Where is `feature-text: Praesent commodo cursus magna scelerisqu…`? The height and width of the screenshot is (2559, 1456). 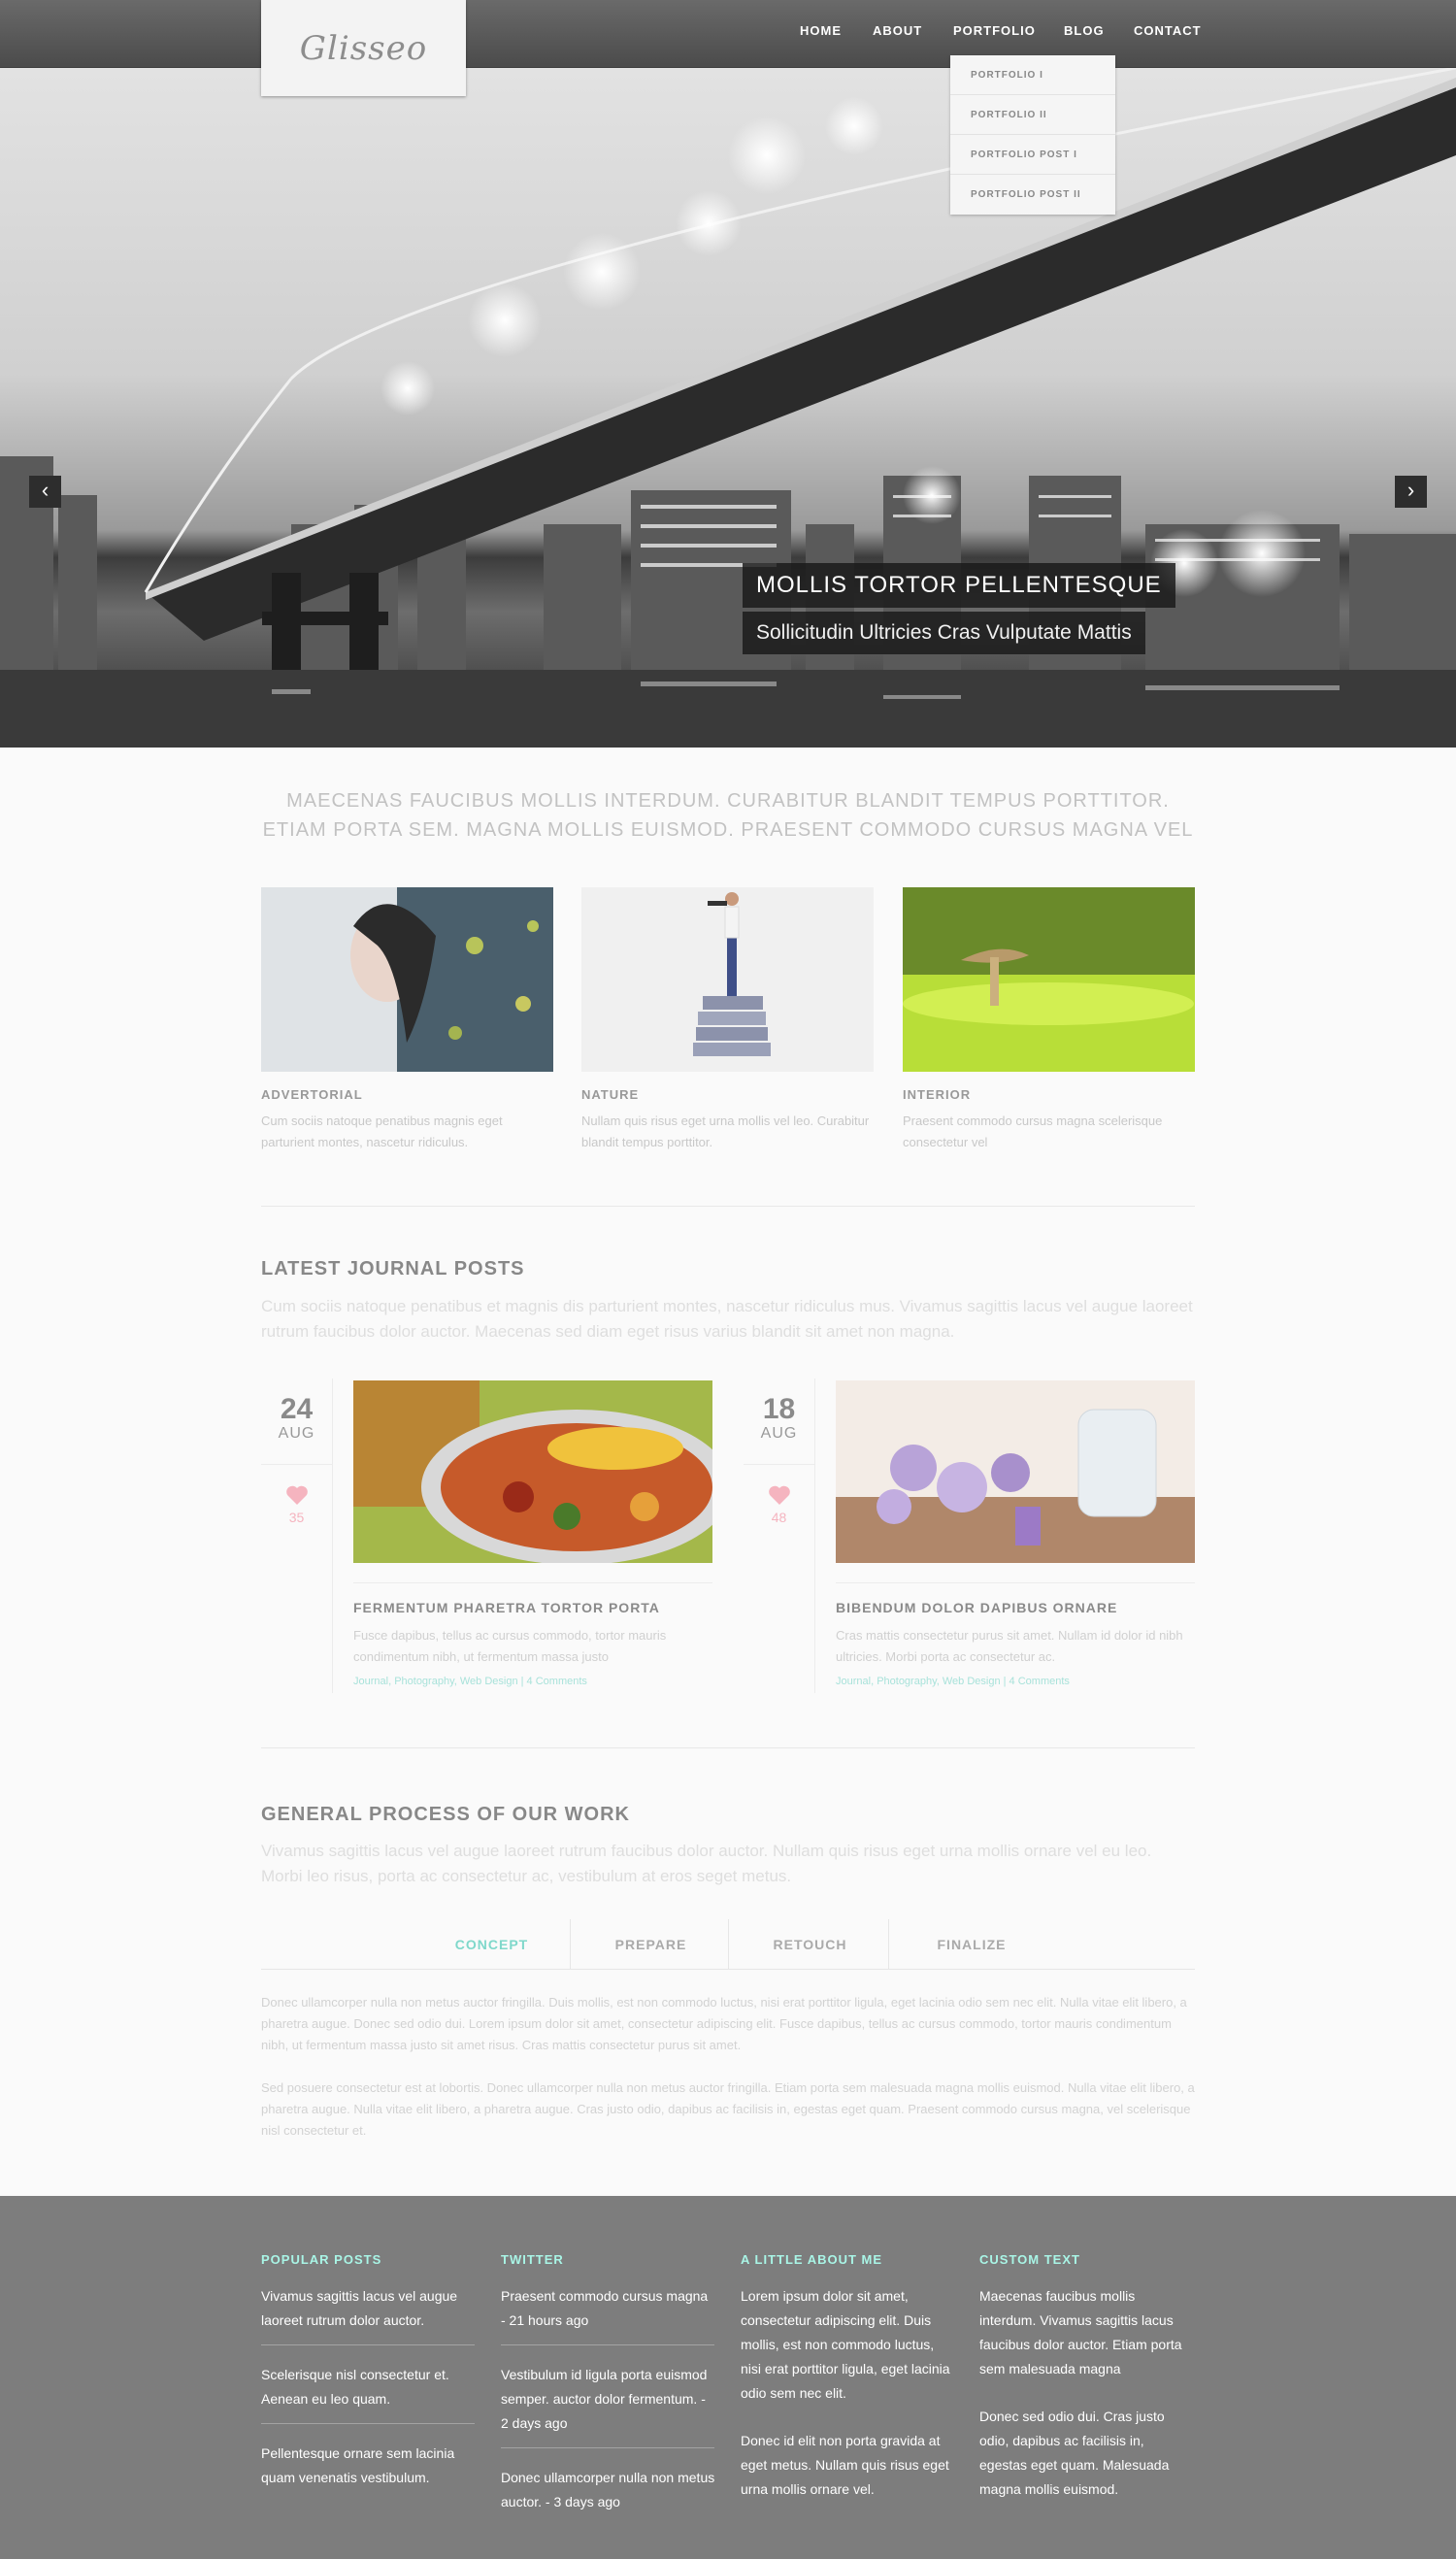
feature-text: Praesent commodo cursus magna scelerisqu… is located at coordinates (1033, 1131).